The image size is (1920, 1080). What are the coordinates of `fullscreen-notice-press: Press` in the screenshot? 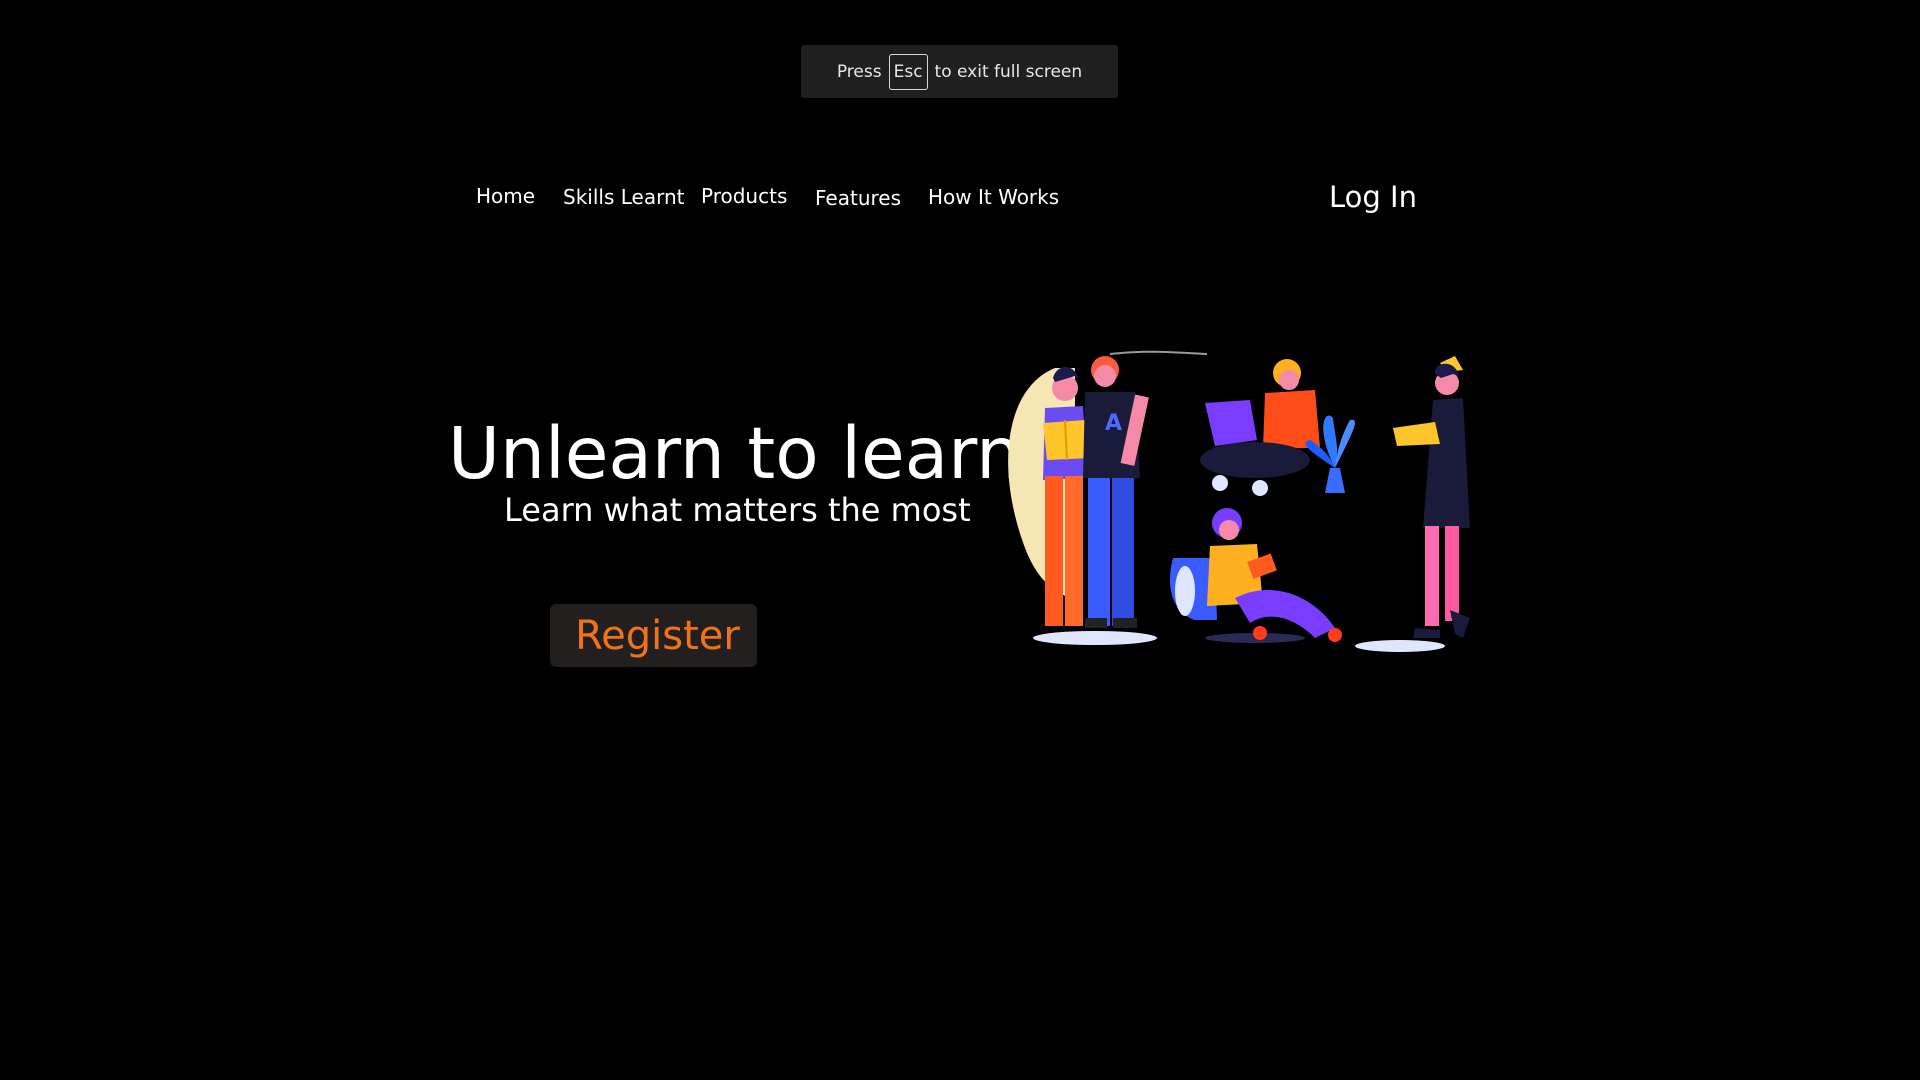 It's located at (859, 71).